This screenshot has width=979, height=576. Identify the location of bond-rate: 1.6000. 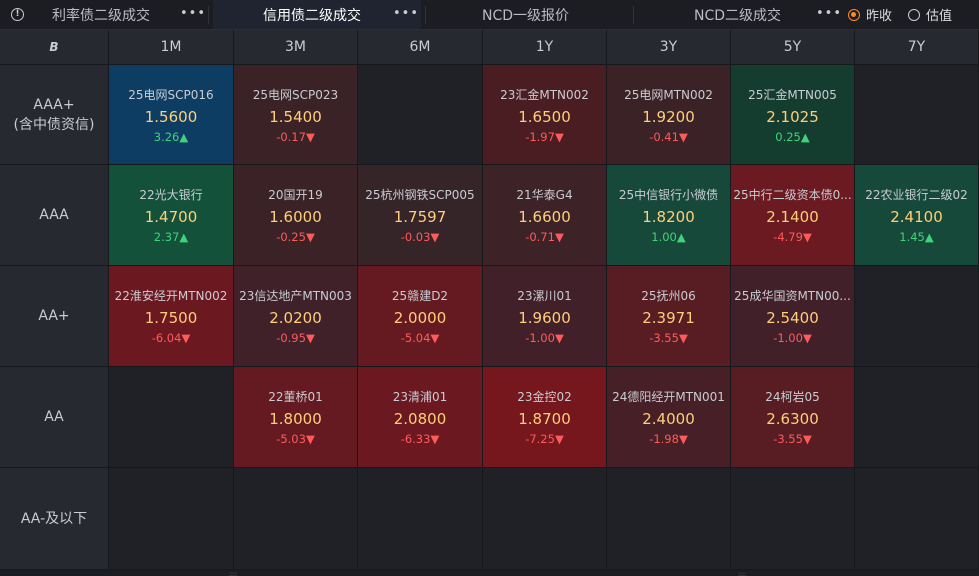
(295, 217).